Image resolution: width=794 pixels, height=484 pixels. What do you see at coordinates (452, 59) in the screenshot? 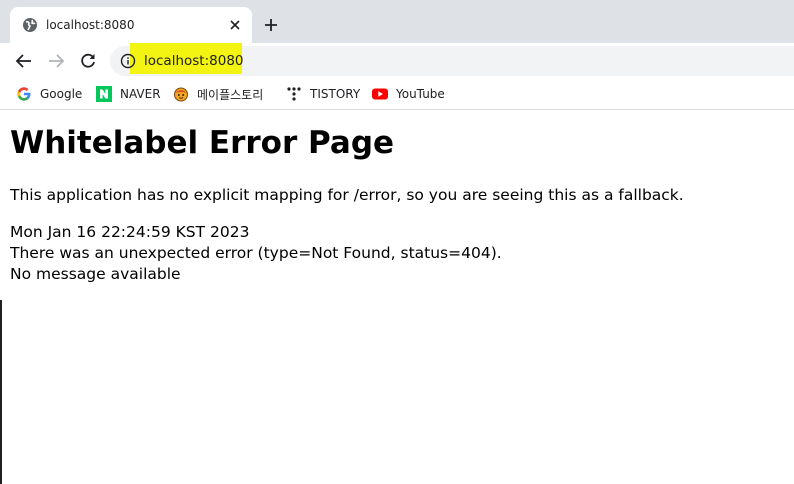
I see `address-bar: localhost:8080` at bounding box center [452, 59].